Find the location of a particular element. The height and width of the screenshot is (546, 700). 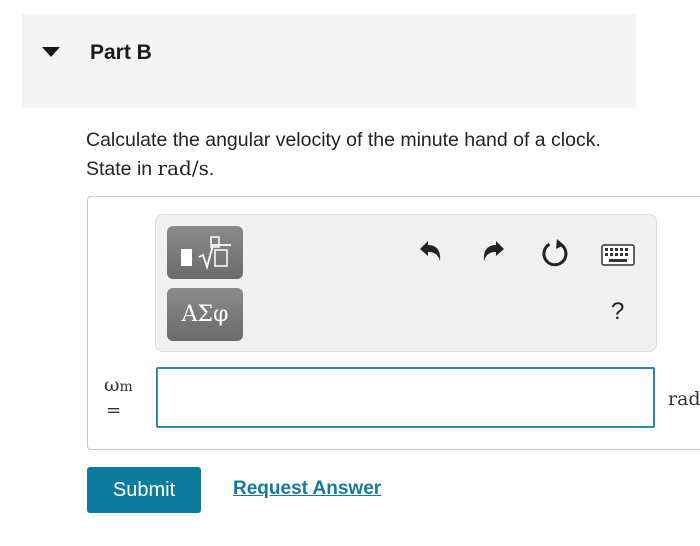

variable-symbol: ω is located at coordinates (112, 385).